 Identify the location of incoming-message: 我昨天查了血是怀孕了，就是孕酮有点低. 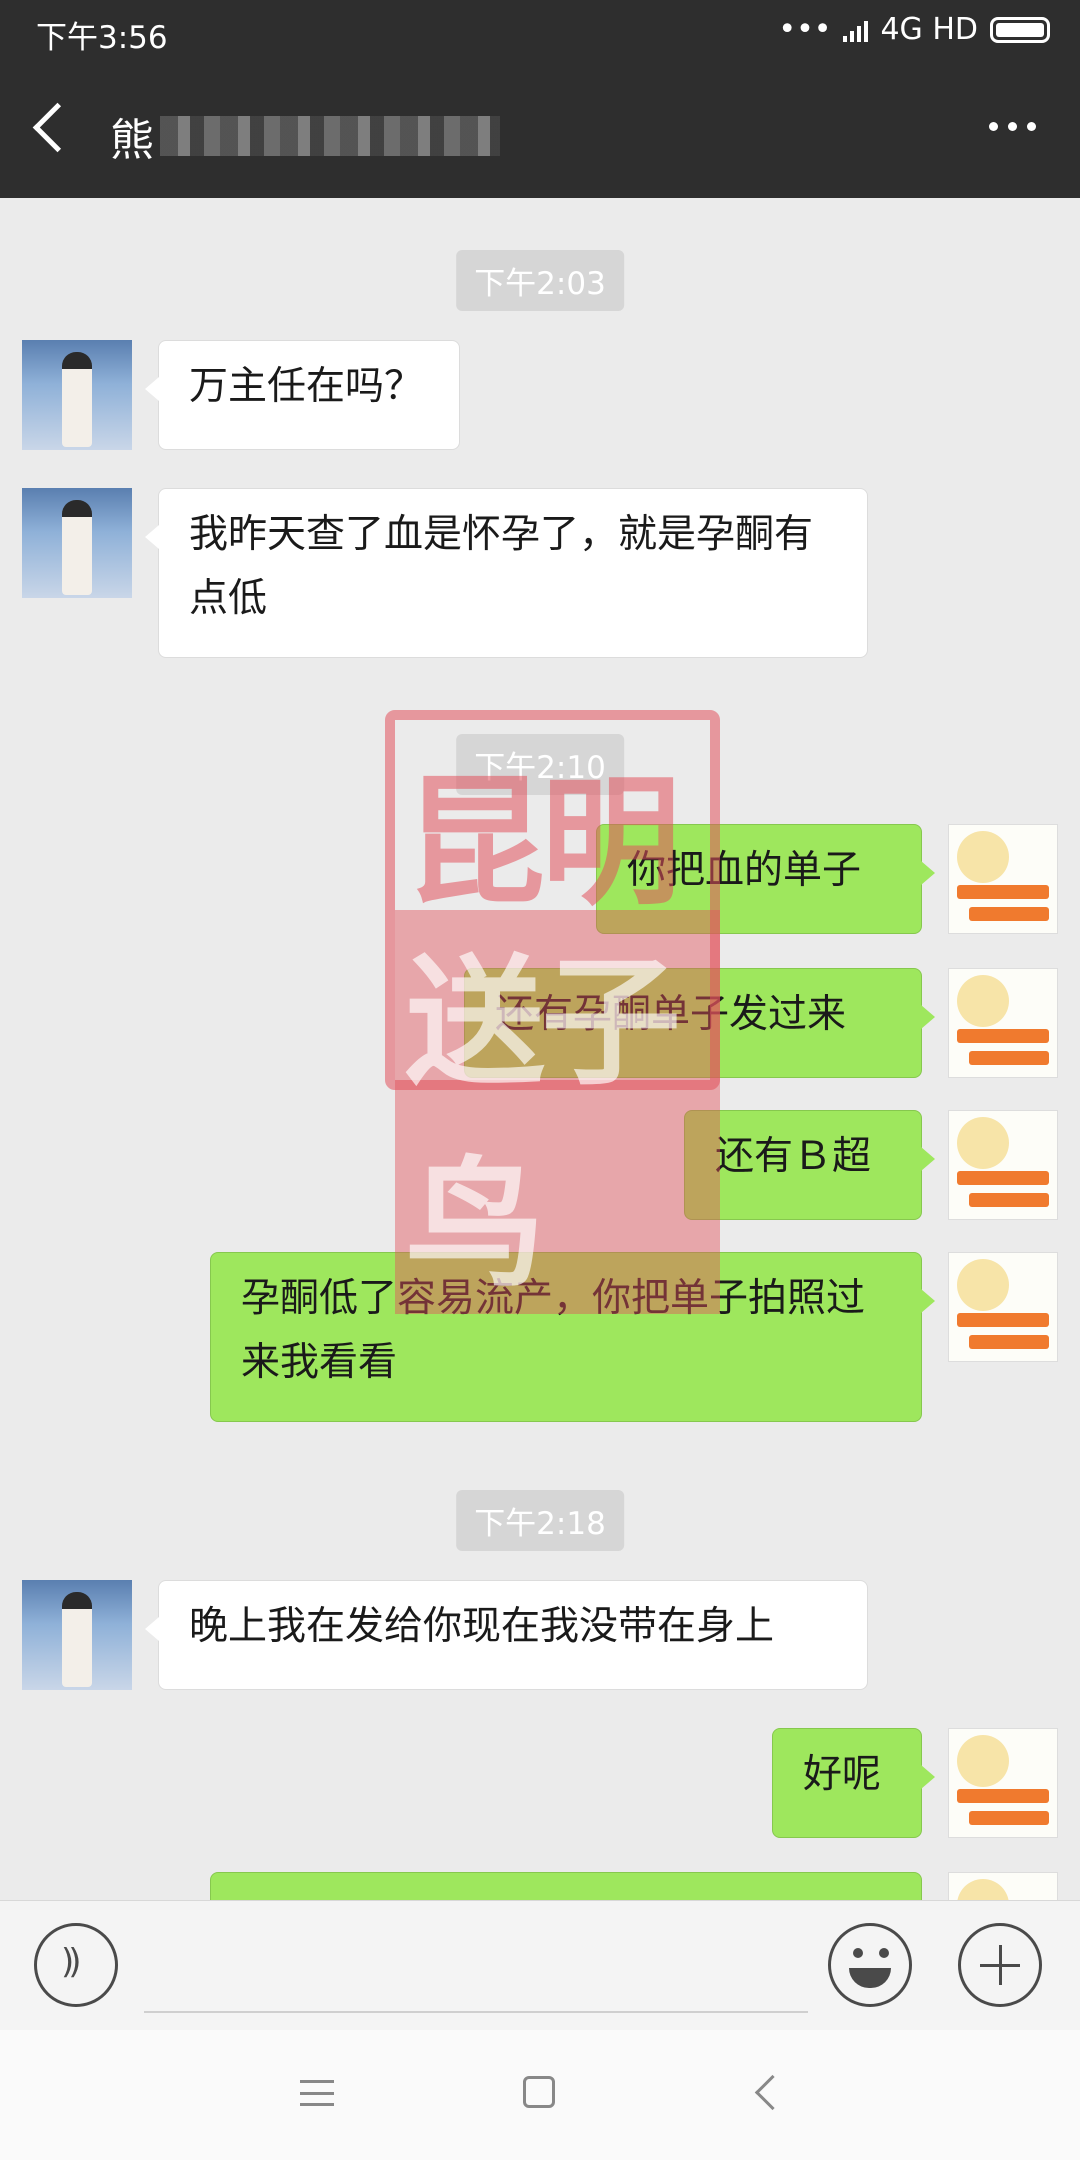
(506, 573).